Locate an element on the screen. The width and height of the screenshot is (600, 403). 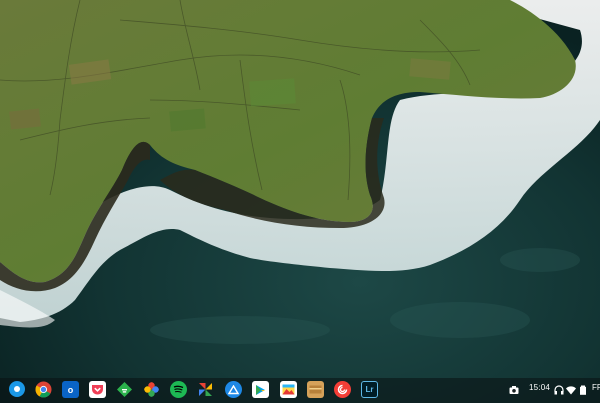
feedly-icon is located at coordinates (124, 389).